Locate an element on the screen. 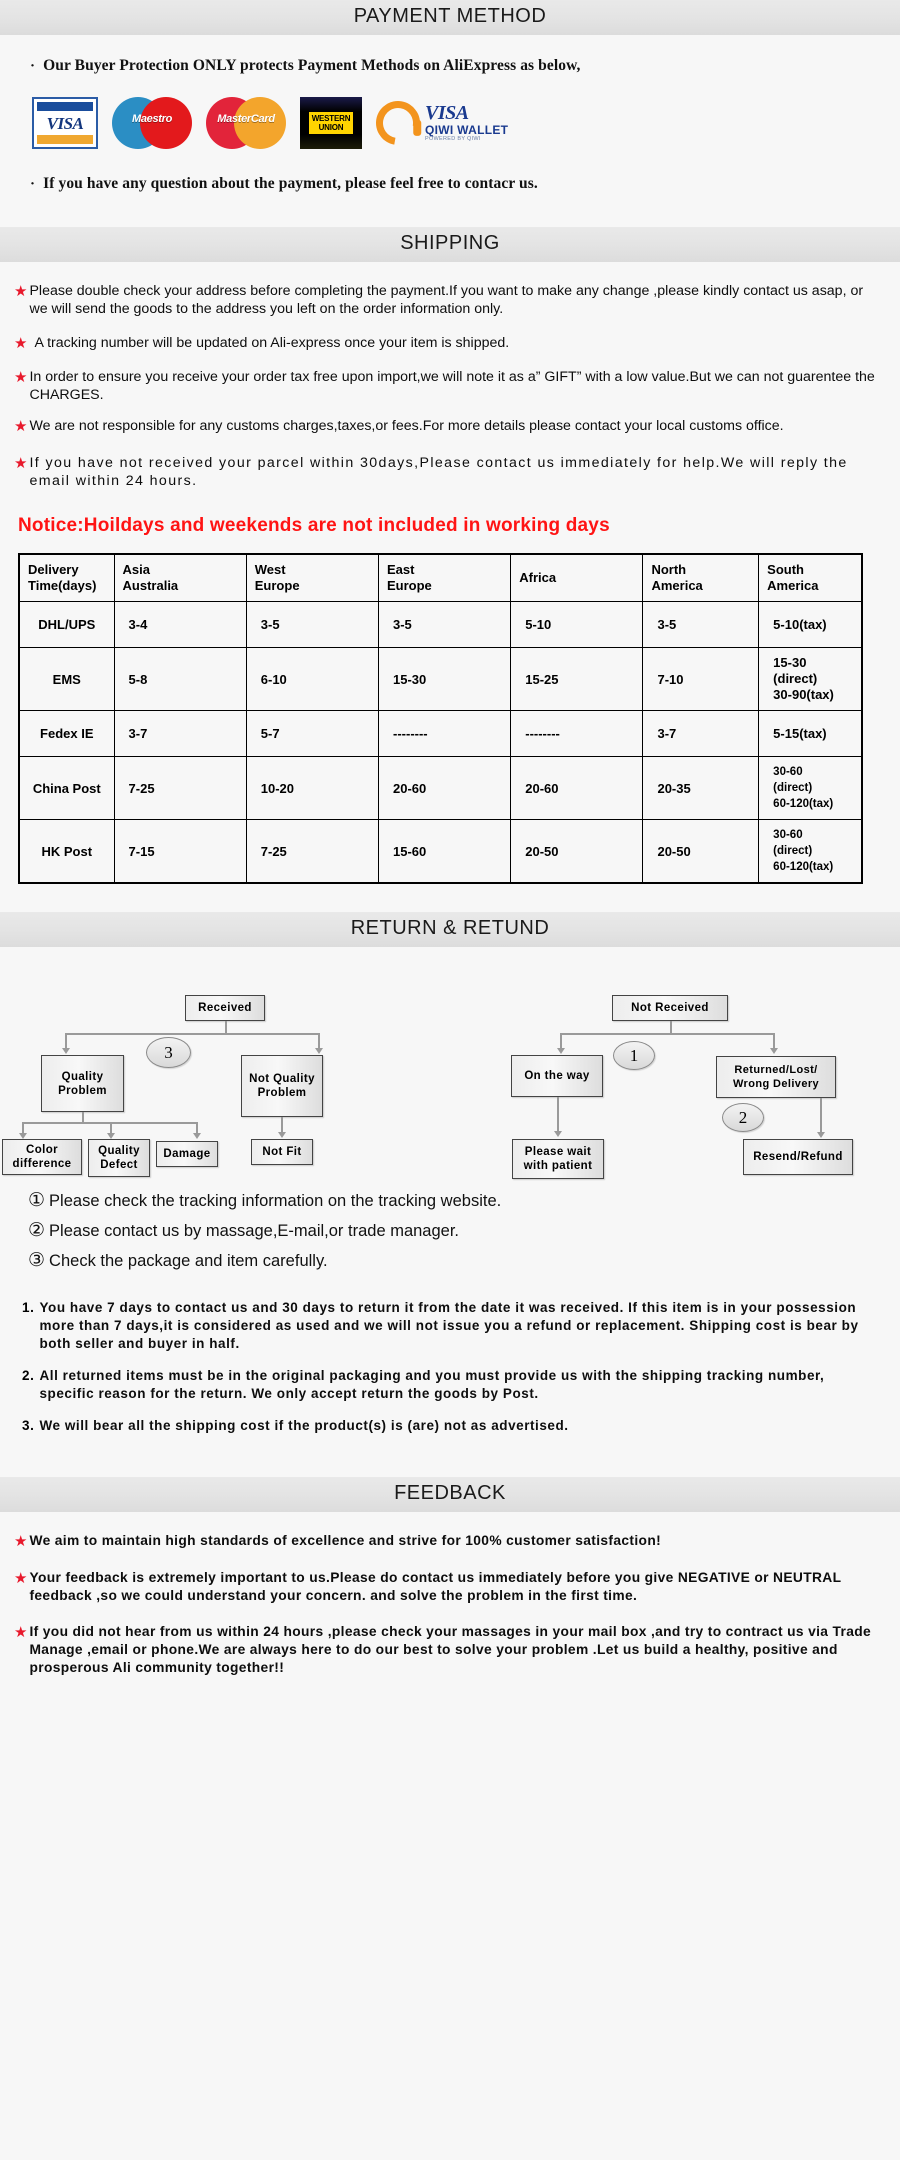 The image size is (900, 2160). western-union-logo: WESTERN UNION is located at coordinates (331, 123).